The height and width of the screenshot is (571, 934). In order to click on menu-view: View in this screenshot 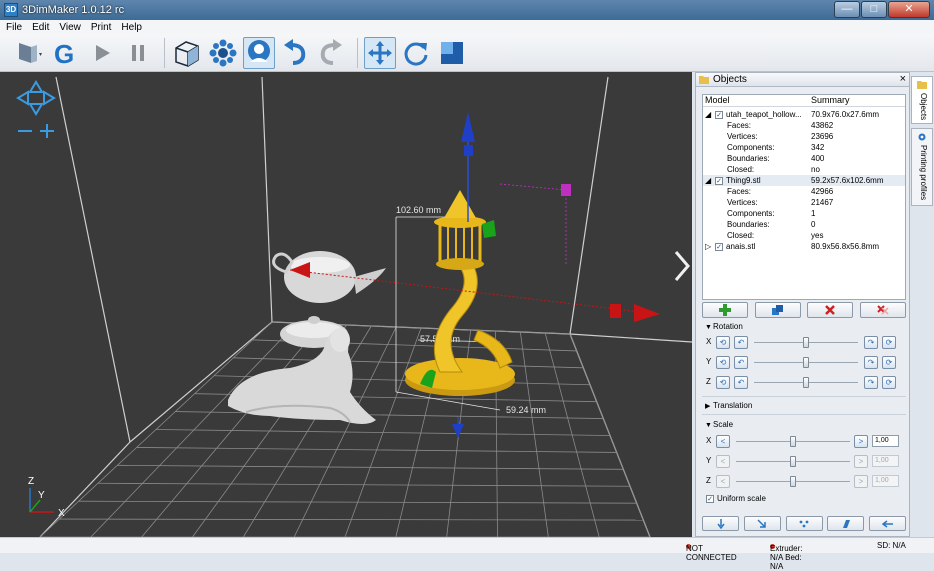, I will do `click(70, 27)`.